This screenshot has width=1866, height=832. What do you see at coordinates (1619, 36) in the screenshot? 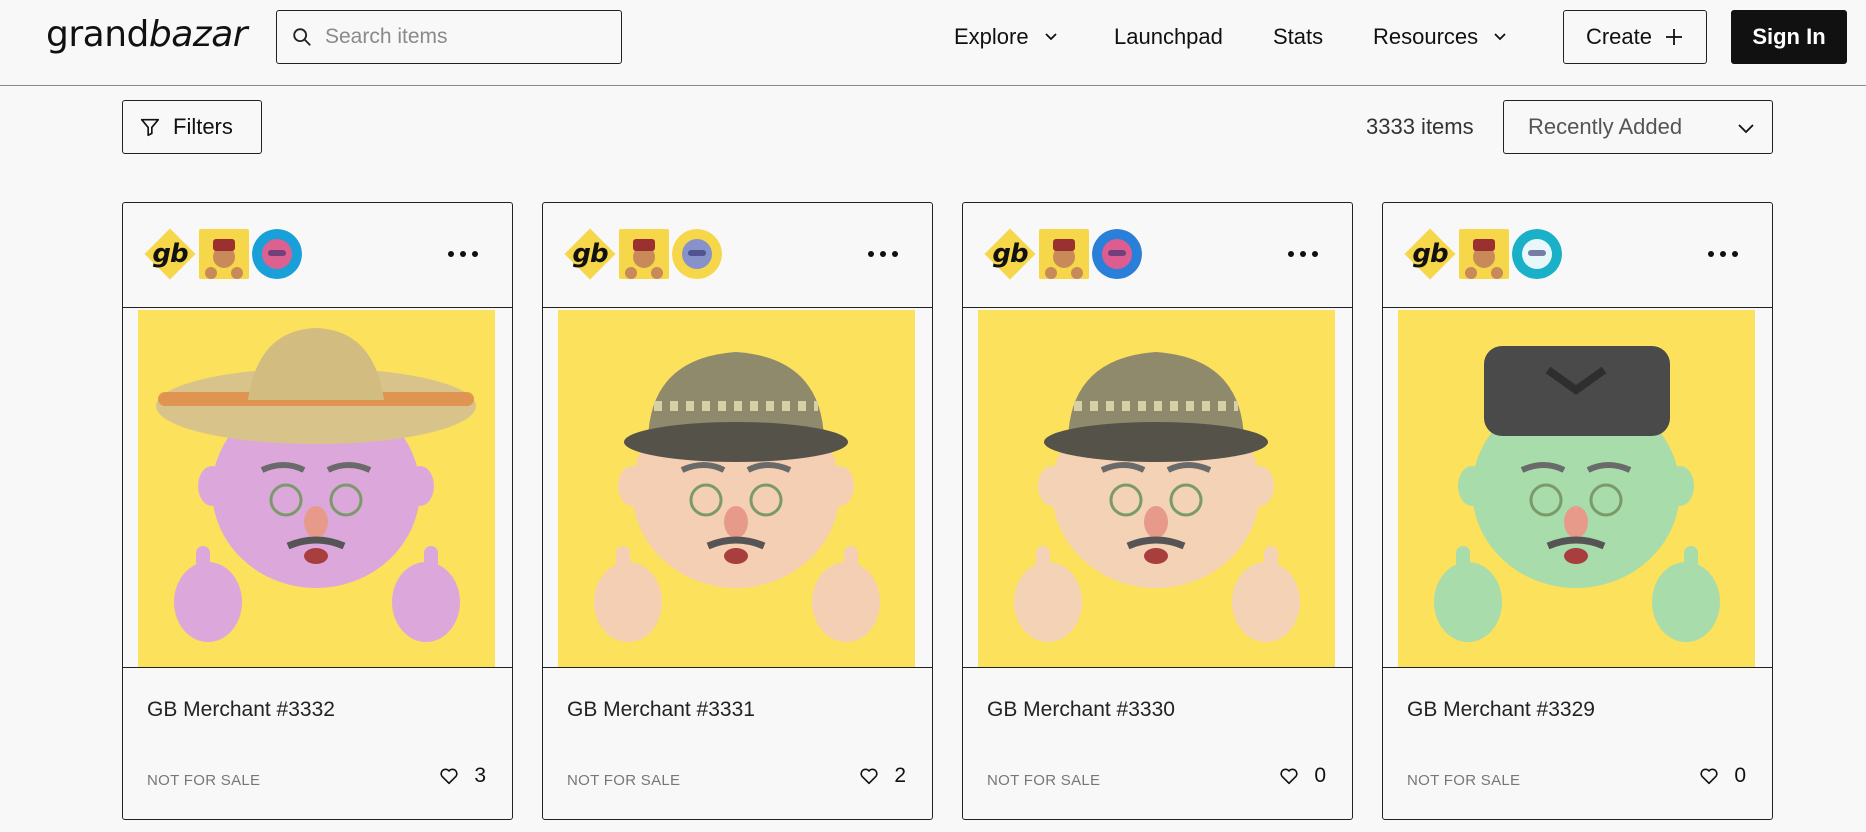
I see `create-button-label: Create` at bounding box center [1619, 36].